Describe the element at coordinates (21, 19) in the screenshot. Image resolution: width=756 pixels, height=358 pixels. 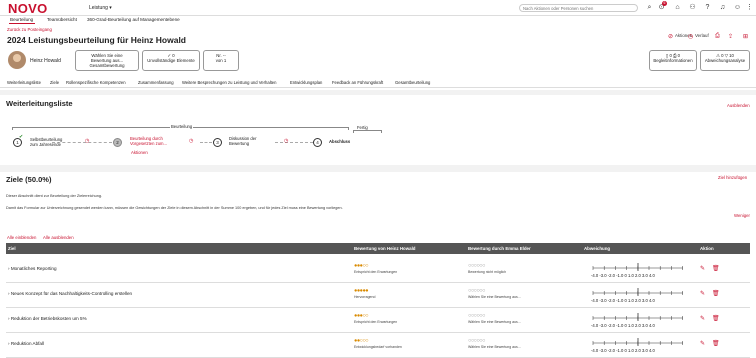
I see `nav-tab-beurteilung: Beurteilung` at that location.